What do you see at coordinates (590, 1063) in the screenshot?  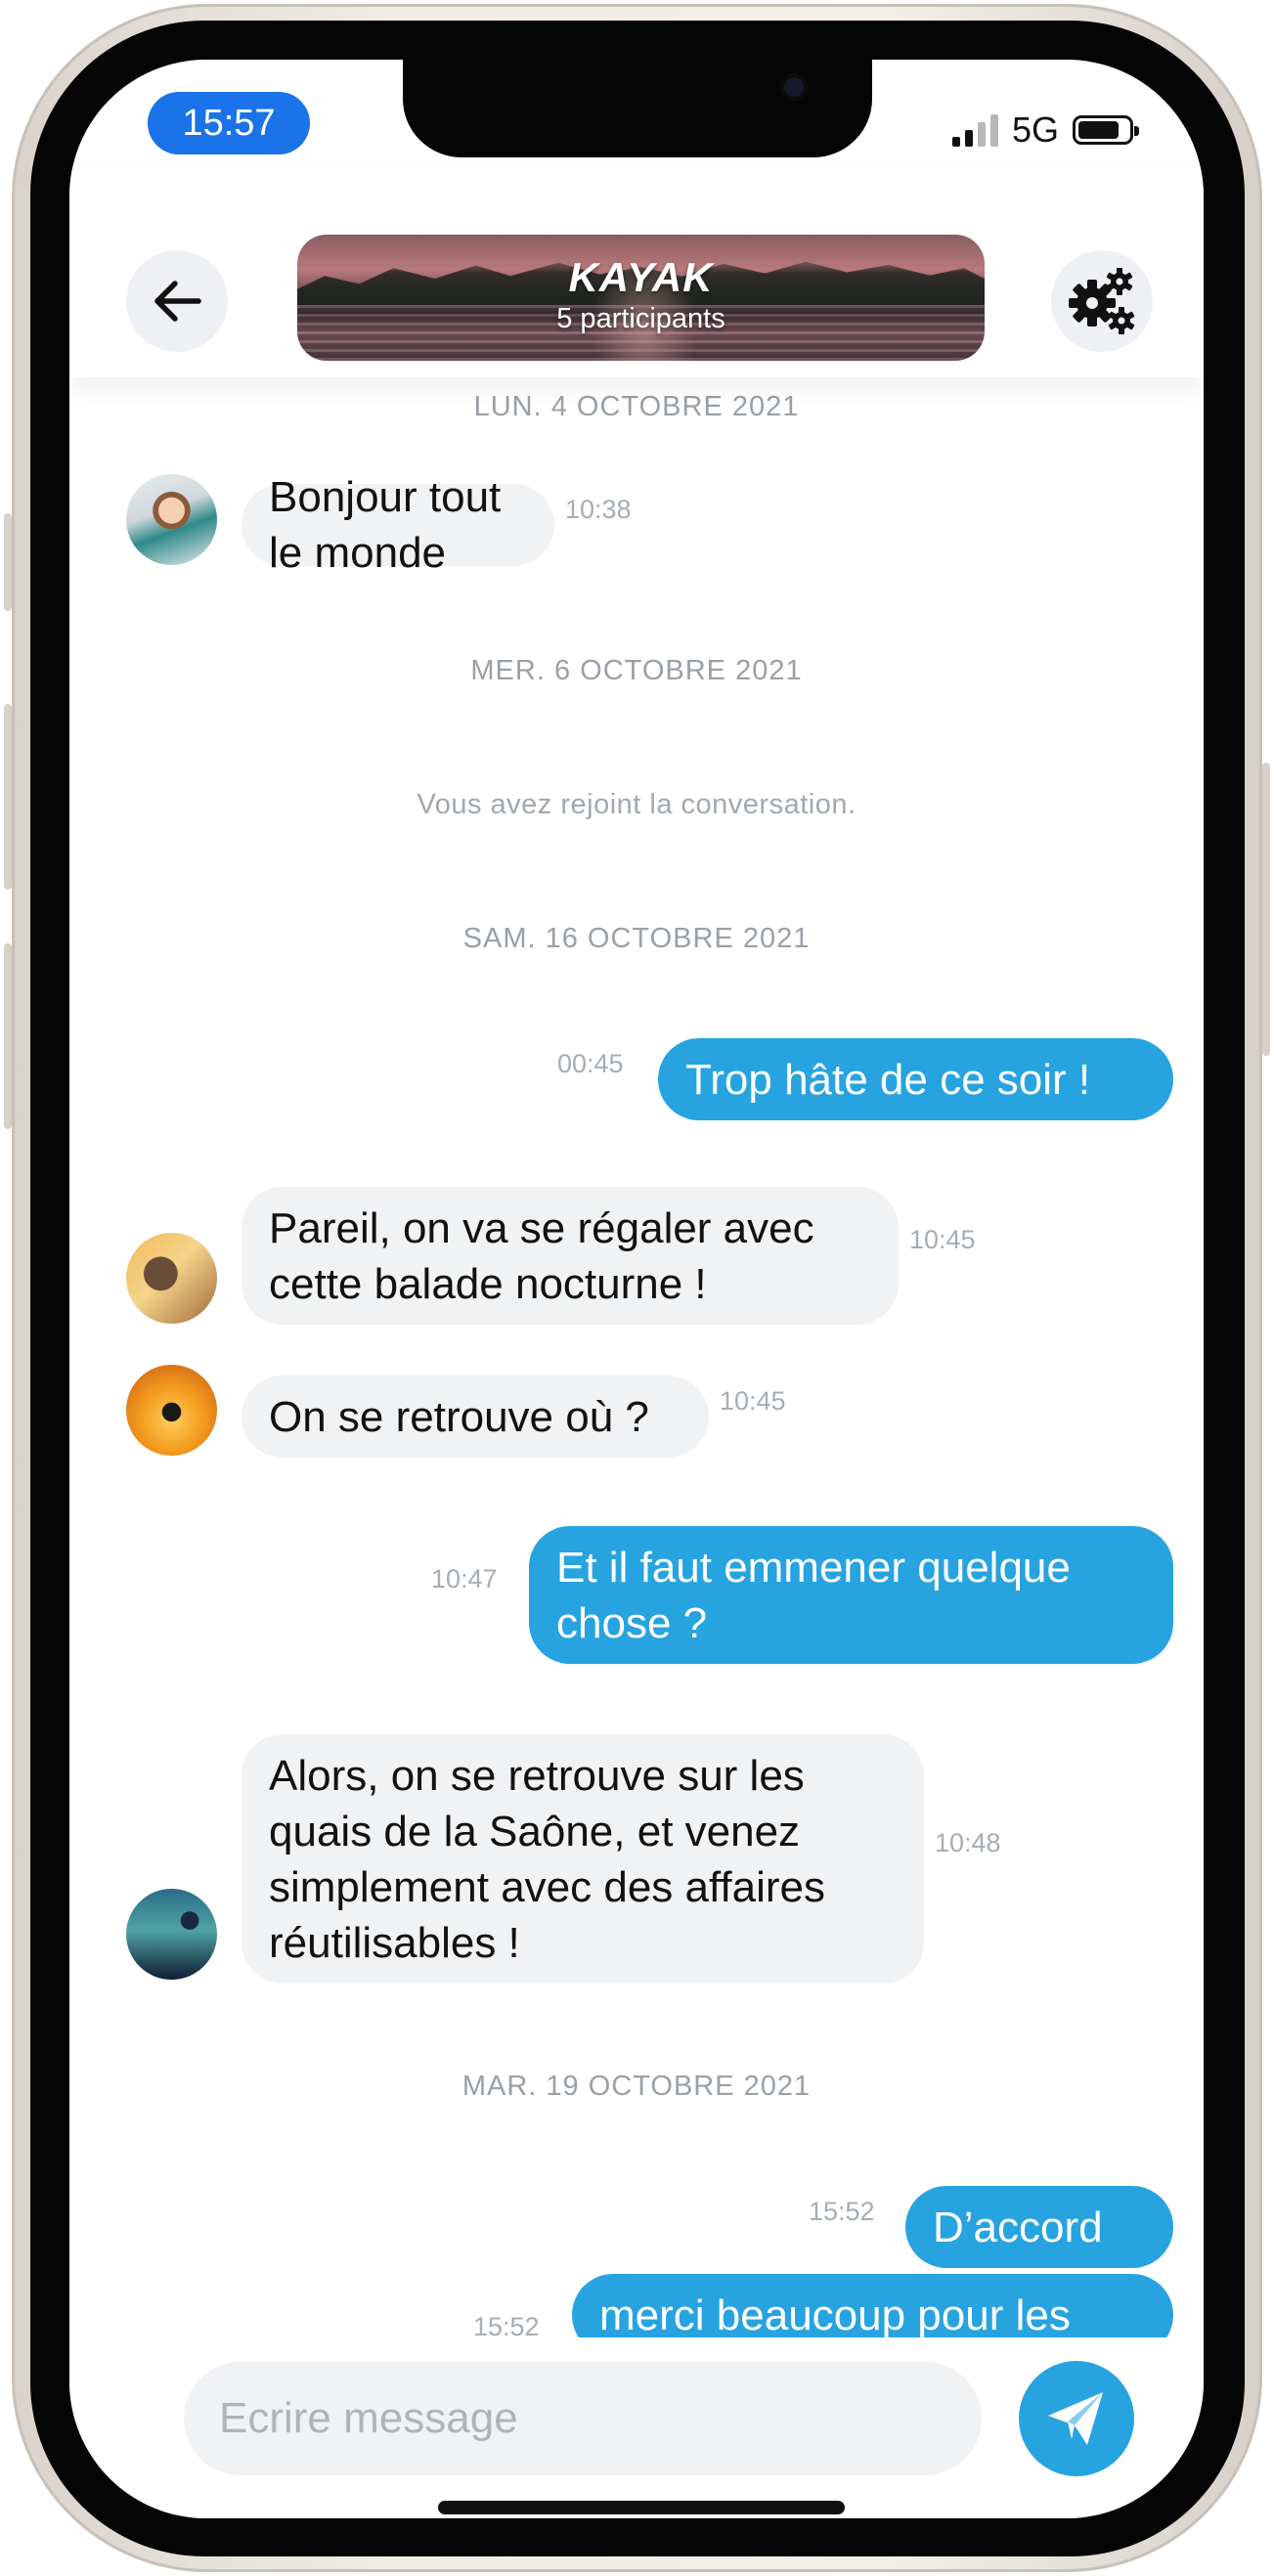 I see `message-timestamp: 00:45` at bounding box center [590, 1063].